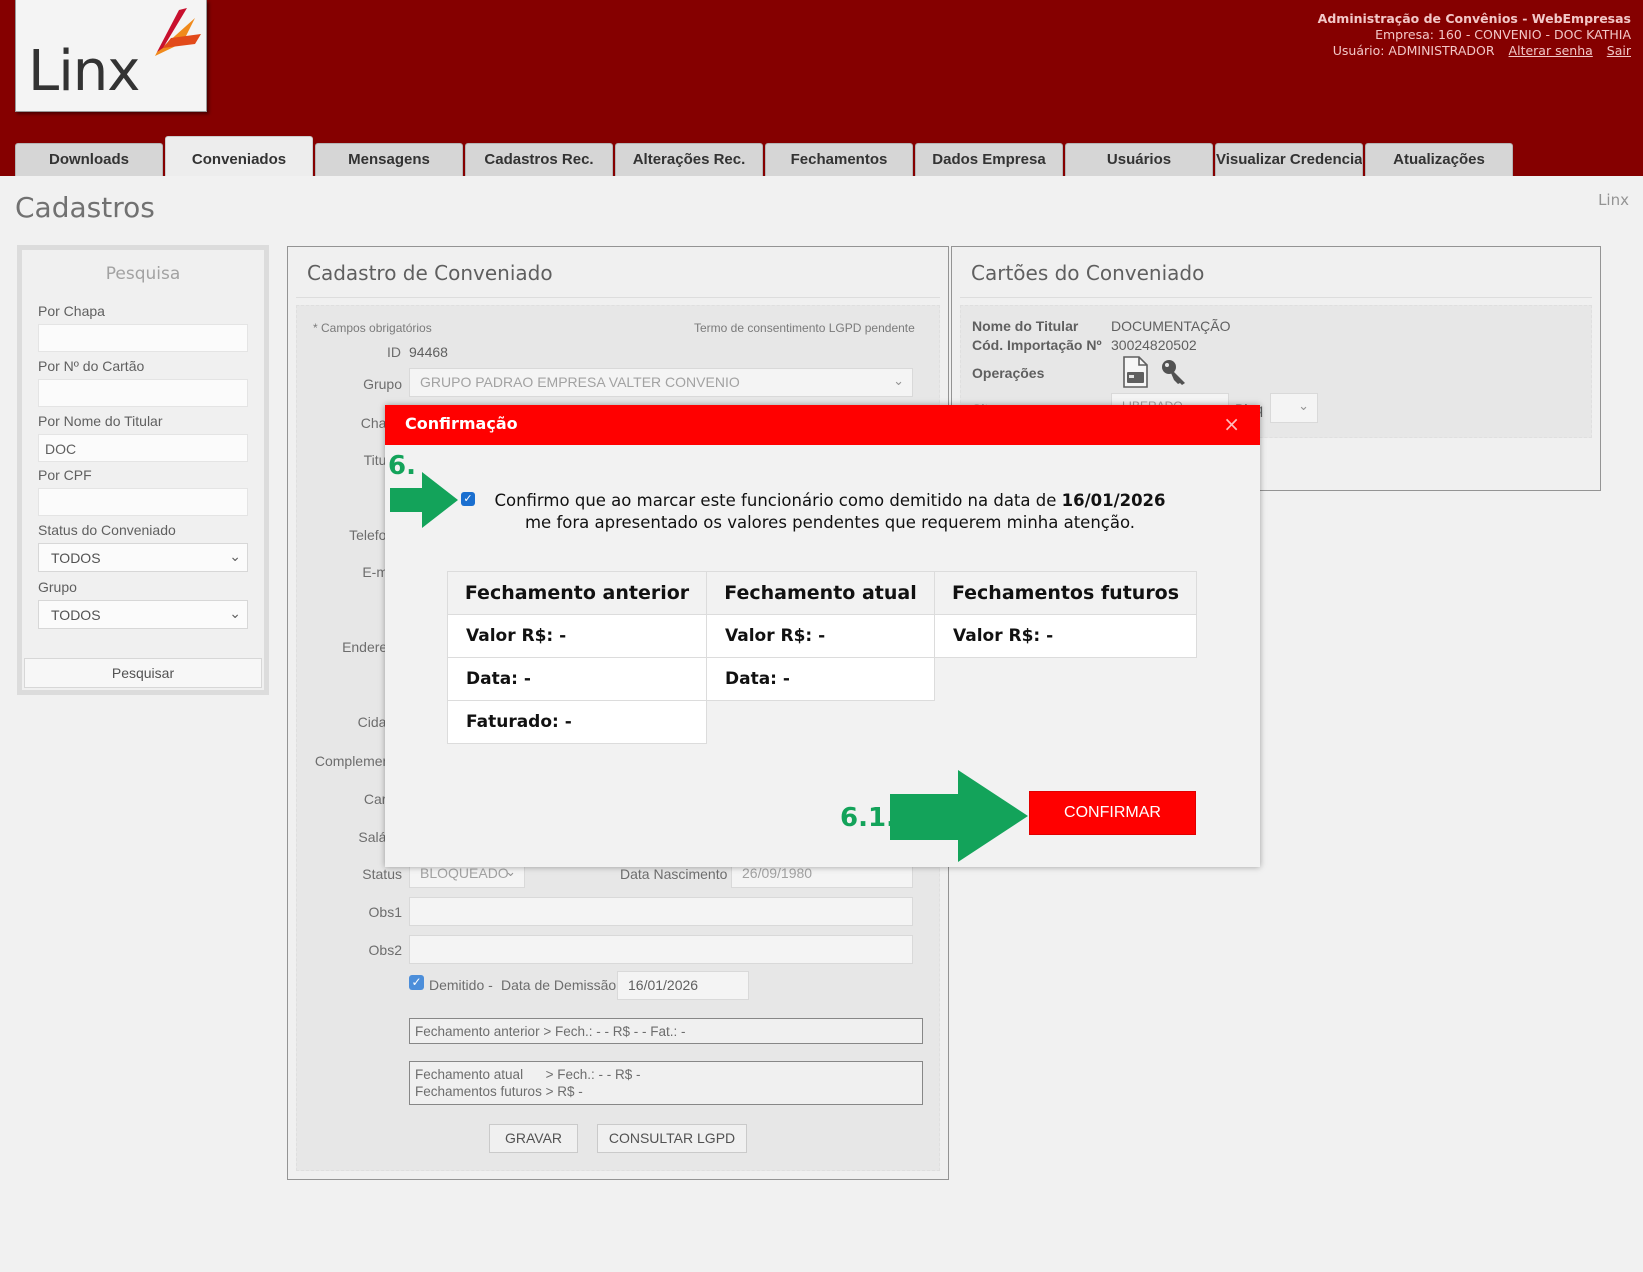 This screenshot has height=1272, width=1643. I want to click on tab-visualizar-credencial: Visualizar Credencial, so click(1289, 159).